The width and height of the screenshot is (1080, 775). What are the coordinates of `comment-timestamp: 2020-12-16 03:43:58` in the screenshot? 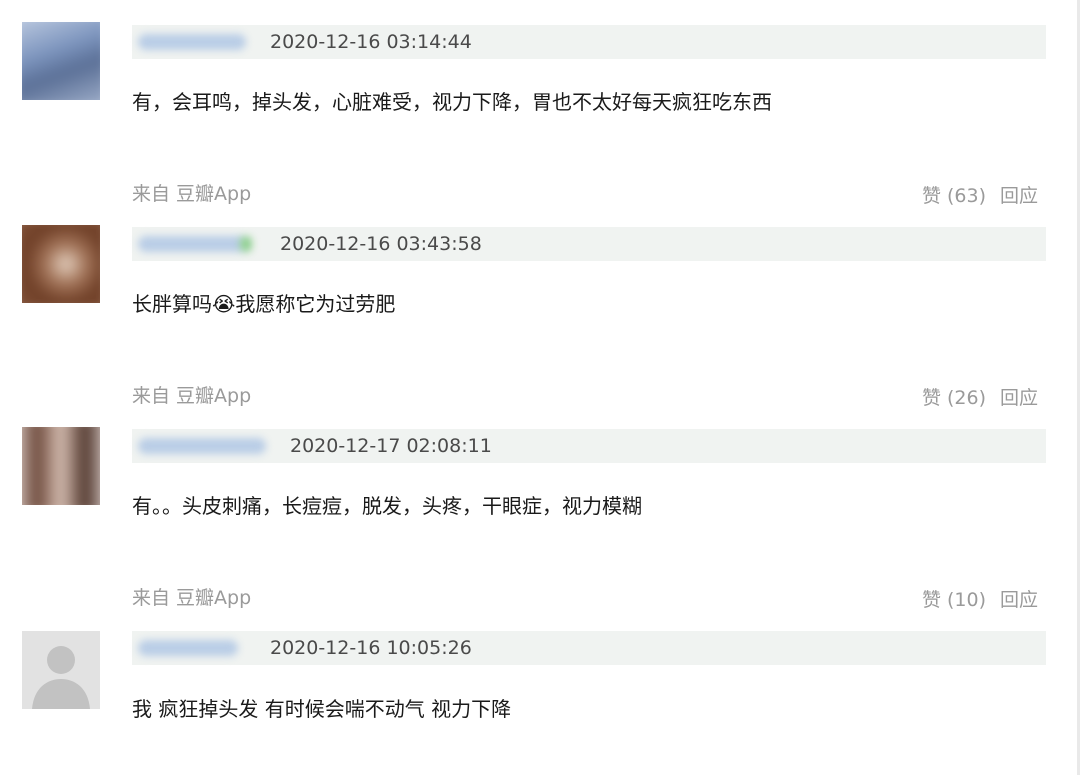 It's located at (381, 244).